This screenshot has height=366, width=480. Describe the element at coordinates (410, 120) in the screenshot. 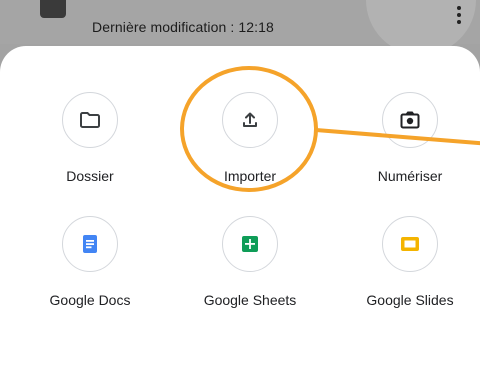

I see `camera-icon` at that location.